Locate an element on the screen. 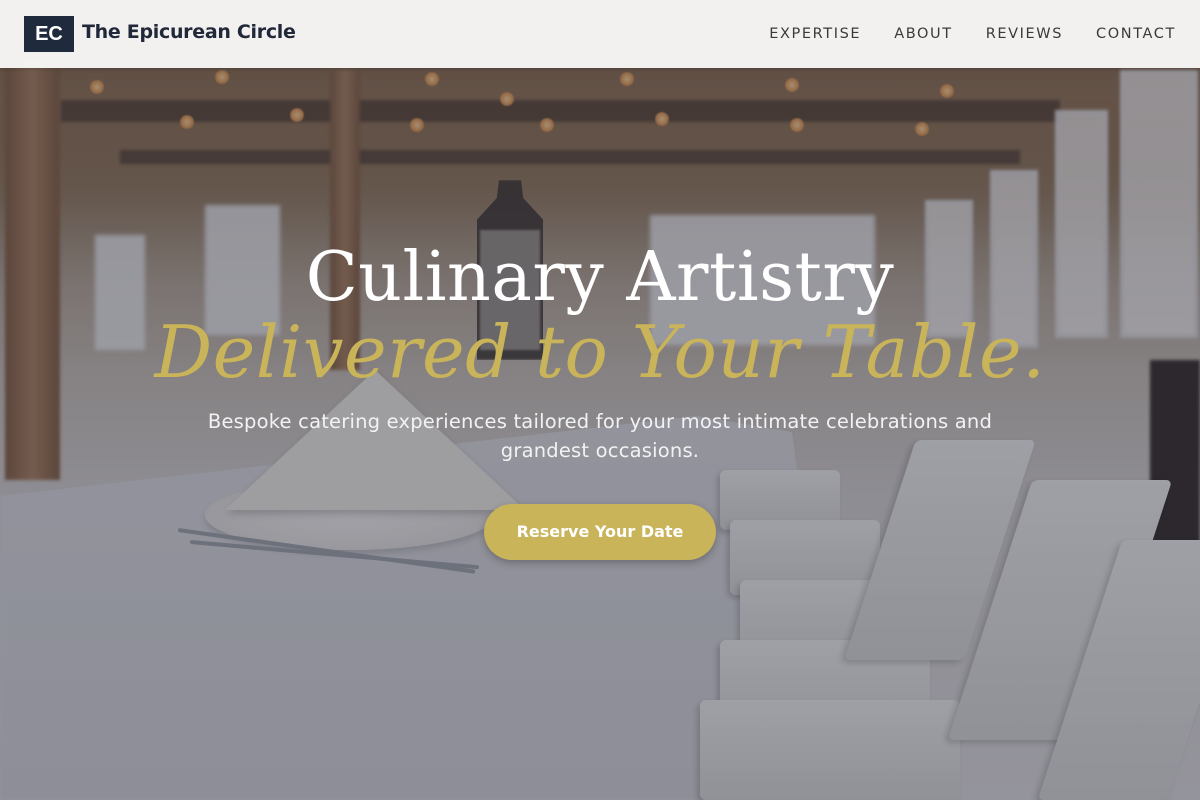 The width and height of the screenshot is (1200, 800). nav-link-contact: CONTACT is located at coordinates (1136, 34).